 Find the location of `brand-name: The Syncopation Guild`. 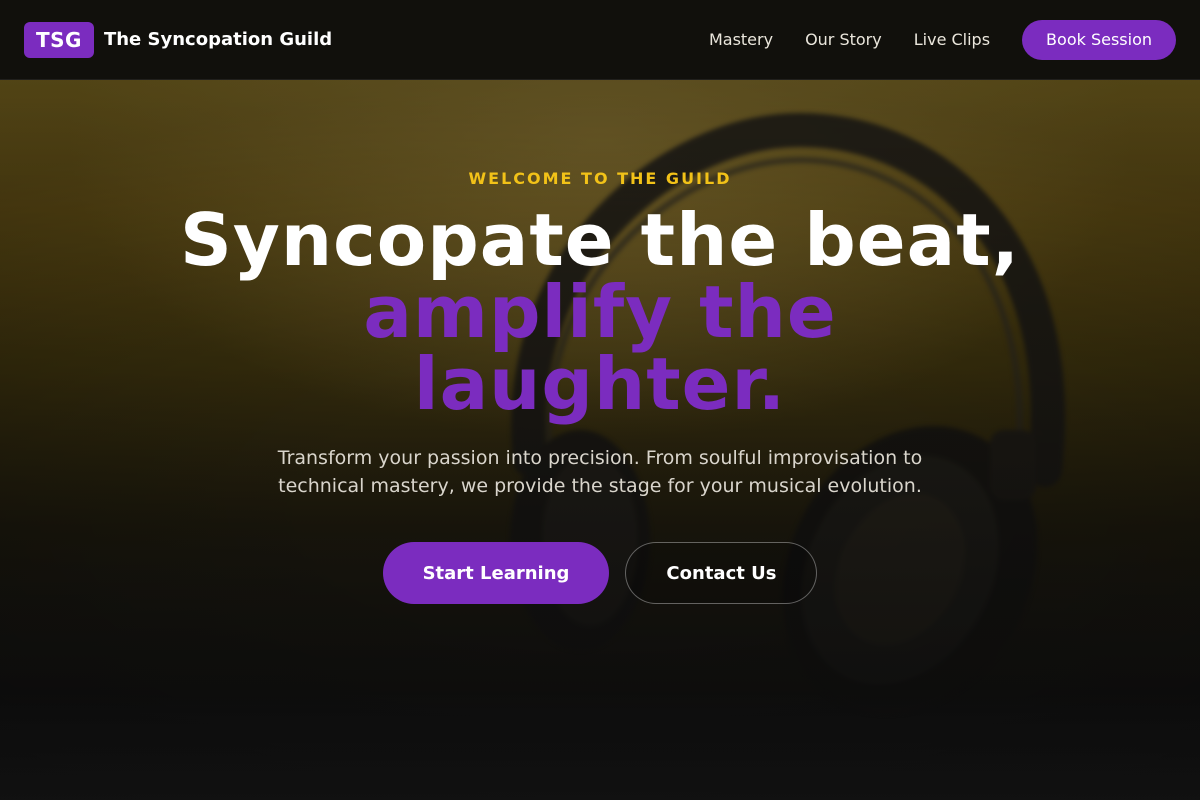

brand-name: The Syncopation Guild is located at coordinates (218, 39).